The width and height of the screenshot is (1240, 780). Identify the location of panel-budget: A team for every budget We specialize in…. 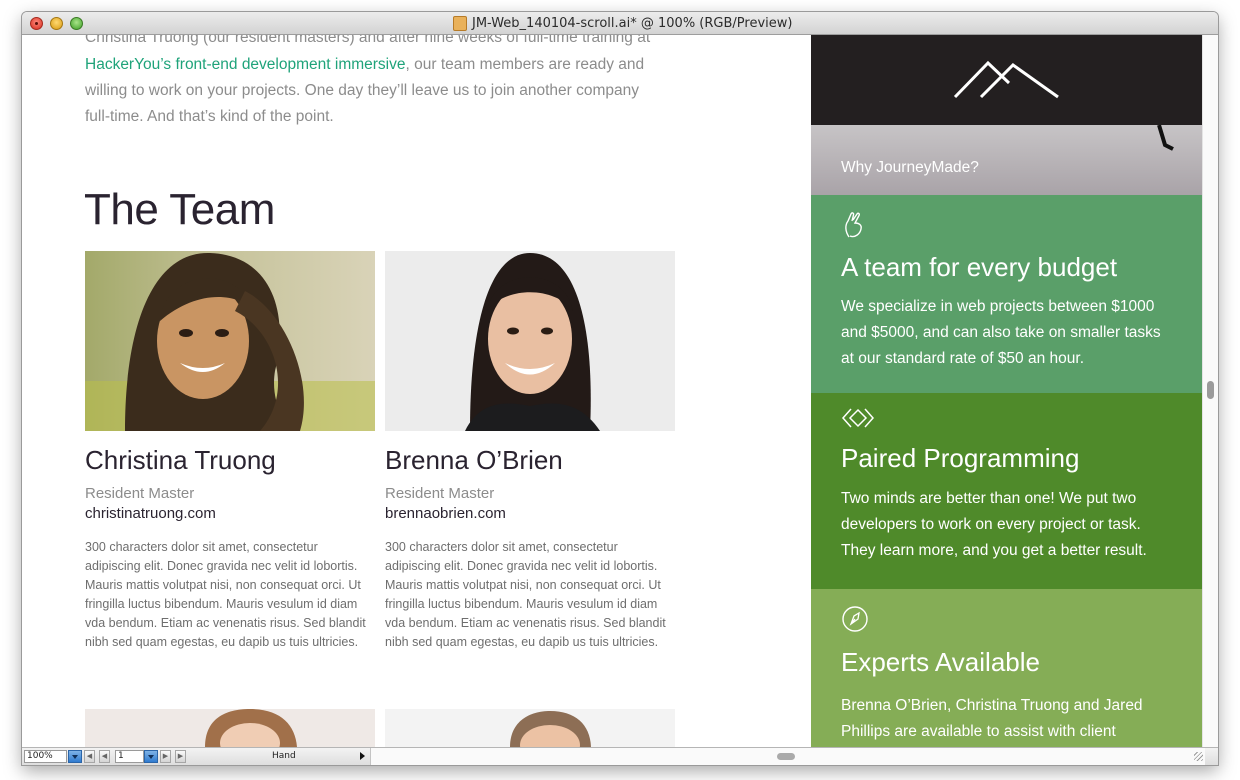
(1006, 294).